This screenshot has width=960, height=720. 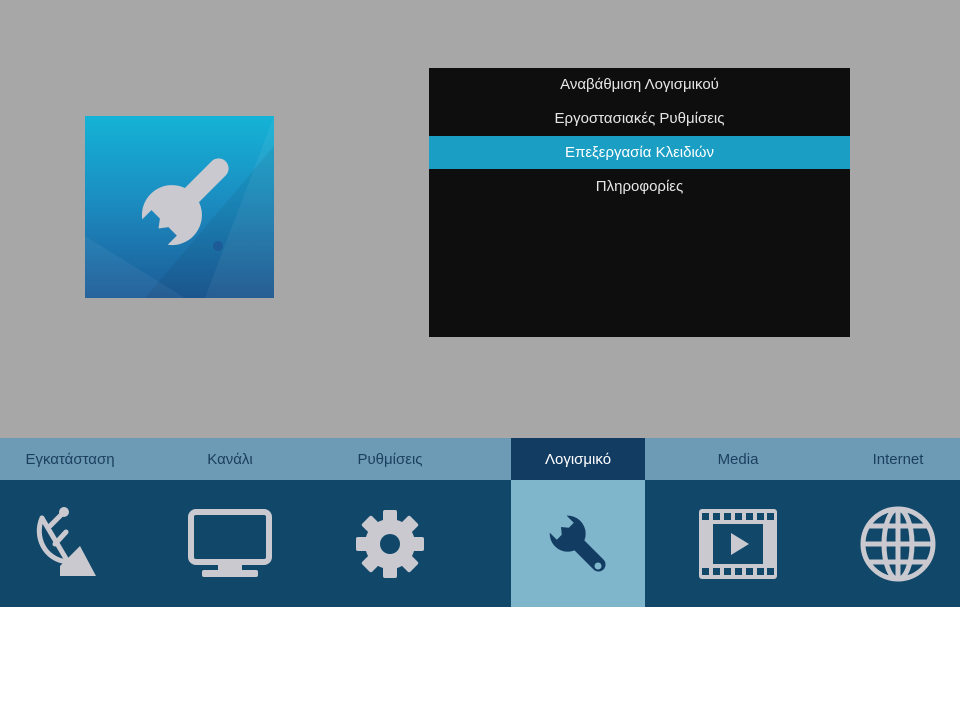 What do you see at coordinates (390, 459) in the screenshot?
I see `tab-settings: Ρυθμίσεις` at bounding box center [390, 459].